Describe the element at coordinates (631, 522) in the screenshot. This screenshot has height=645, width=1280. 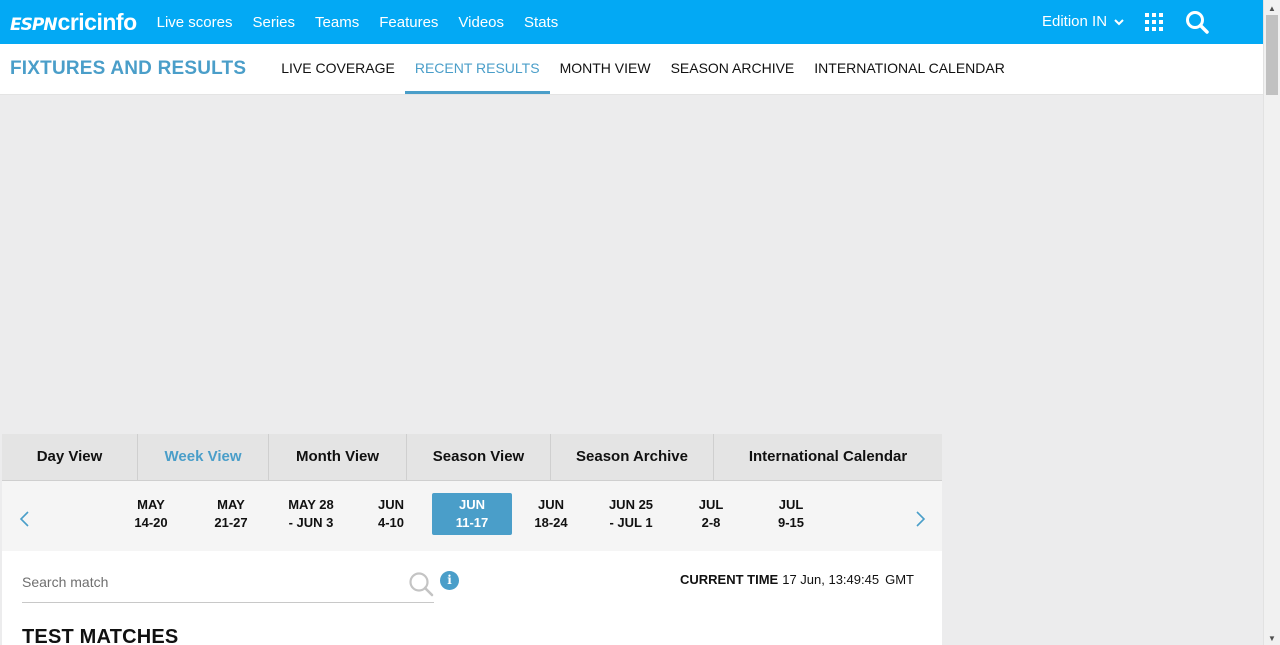
I see `week-days: - JUL 1` at that location.